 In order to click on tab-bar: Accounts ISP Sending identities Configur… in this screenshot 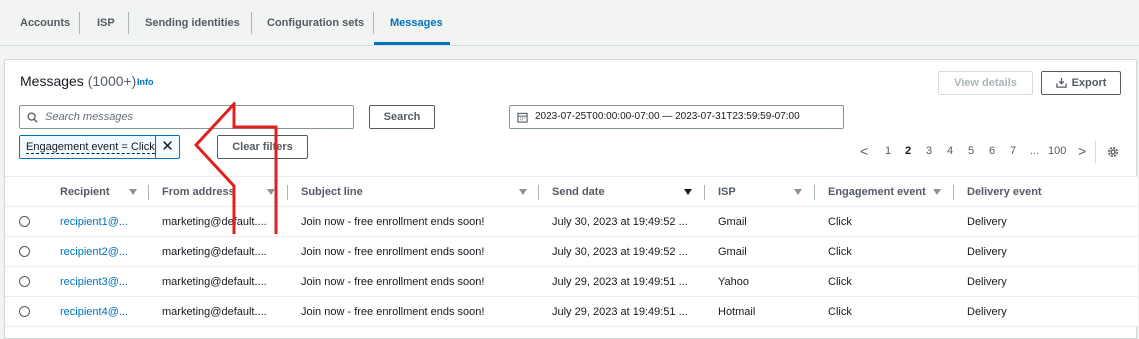, I will do `click(569, 23)`.